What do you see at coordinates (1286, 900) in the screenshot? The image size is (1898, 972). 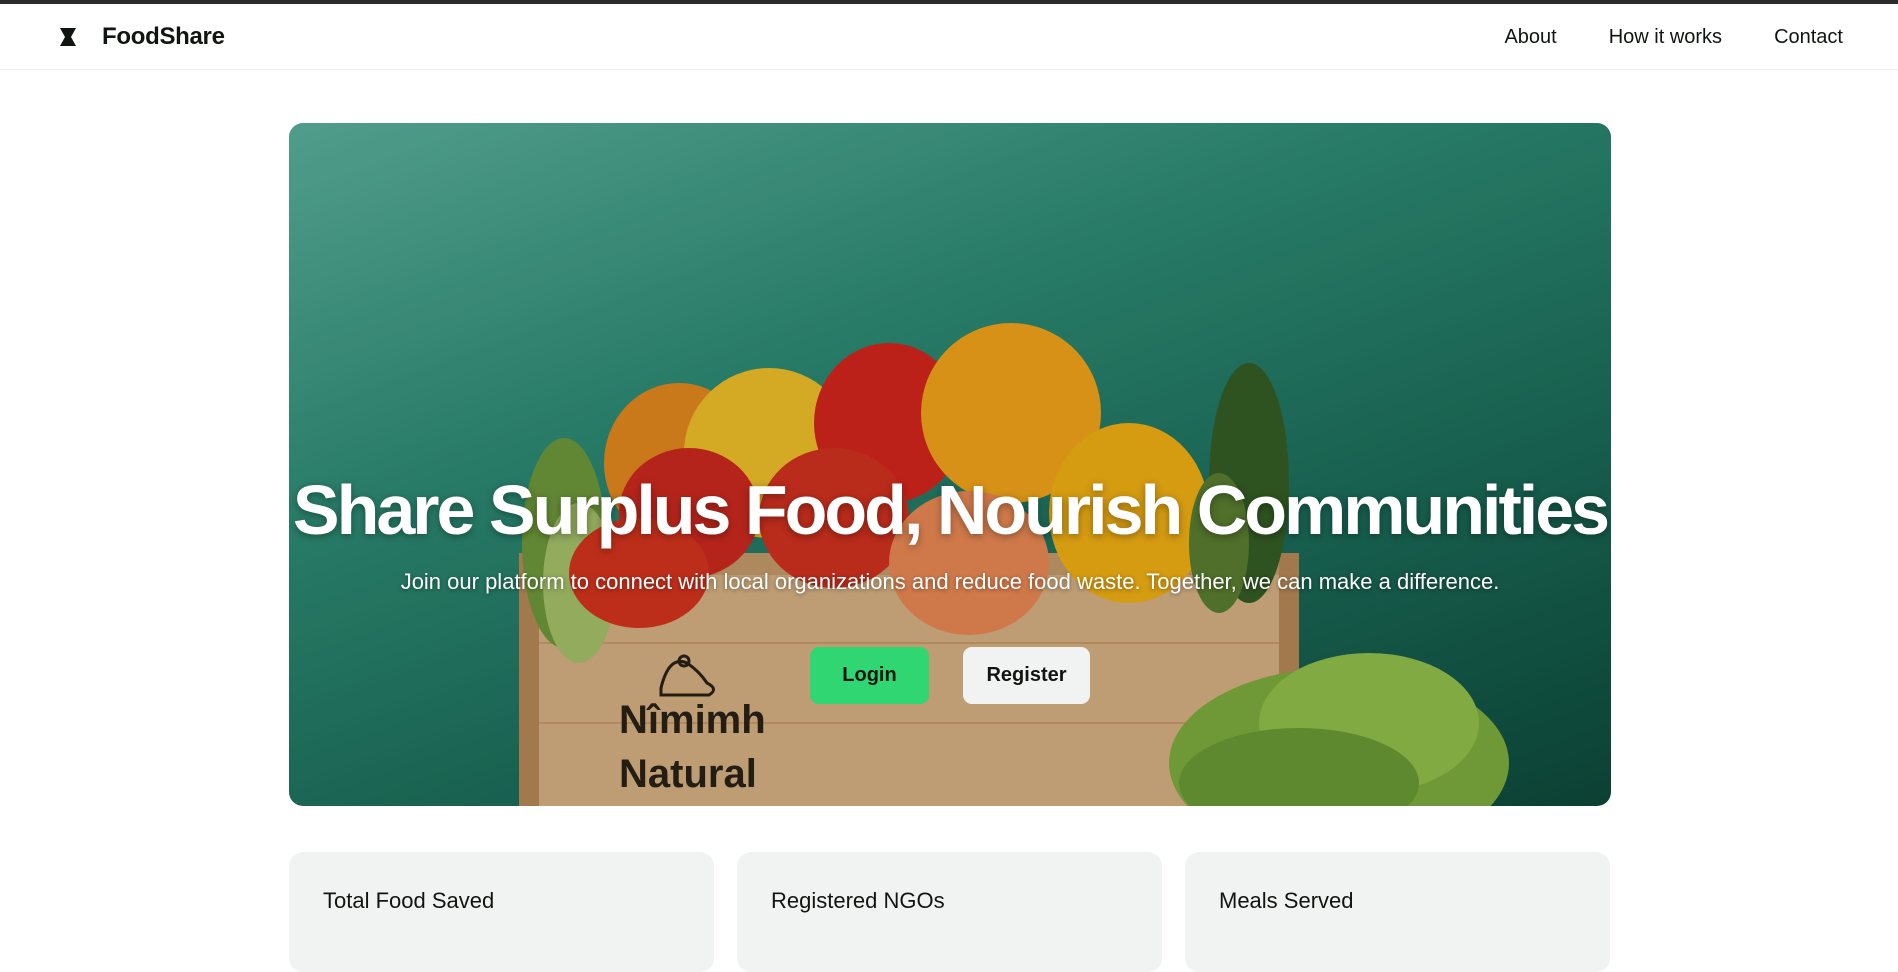 I see `stat-label: Meals Served` at bounding box center [1286, 900].